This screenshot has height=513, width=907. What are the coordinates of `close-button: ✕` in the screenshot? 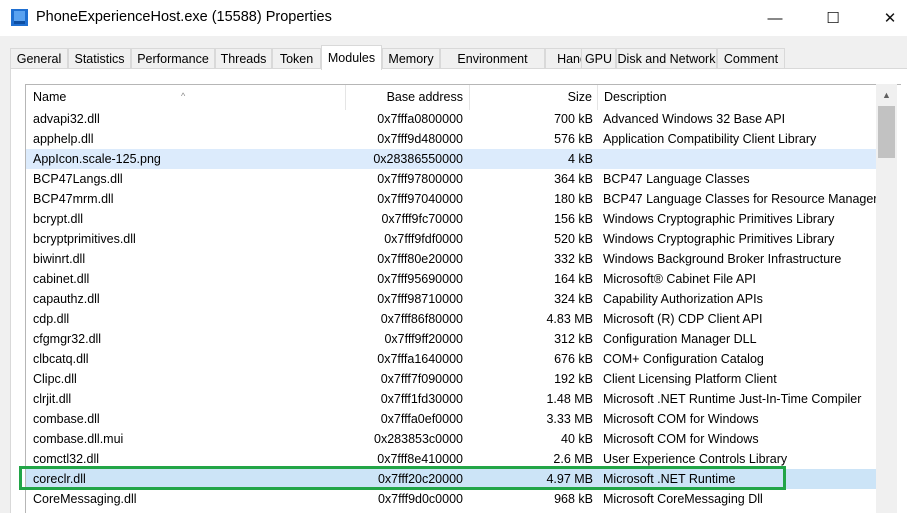 It's located at (887, 18).